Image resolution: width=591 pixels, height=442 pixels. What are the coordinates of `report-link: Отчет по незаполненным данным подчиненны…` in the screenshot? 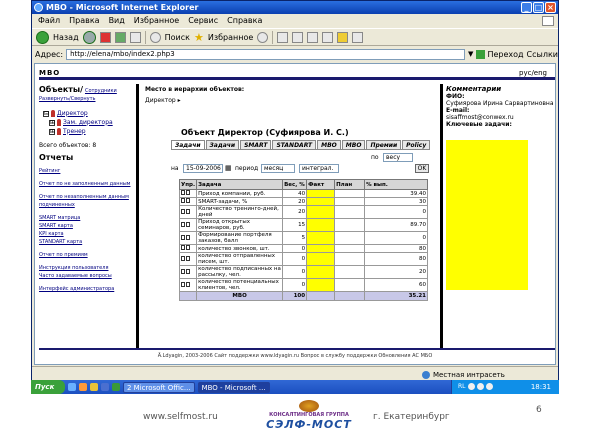 It's located at (85, 201).